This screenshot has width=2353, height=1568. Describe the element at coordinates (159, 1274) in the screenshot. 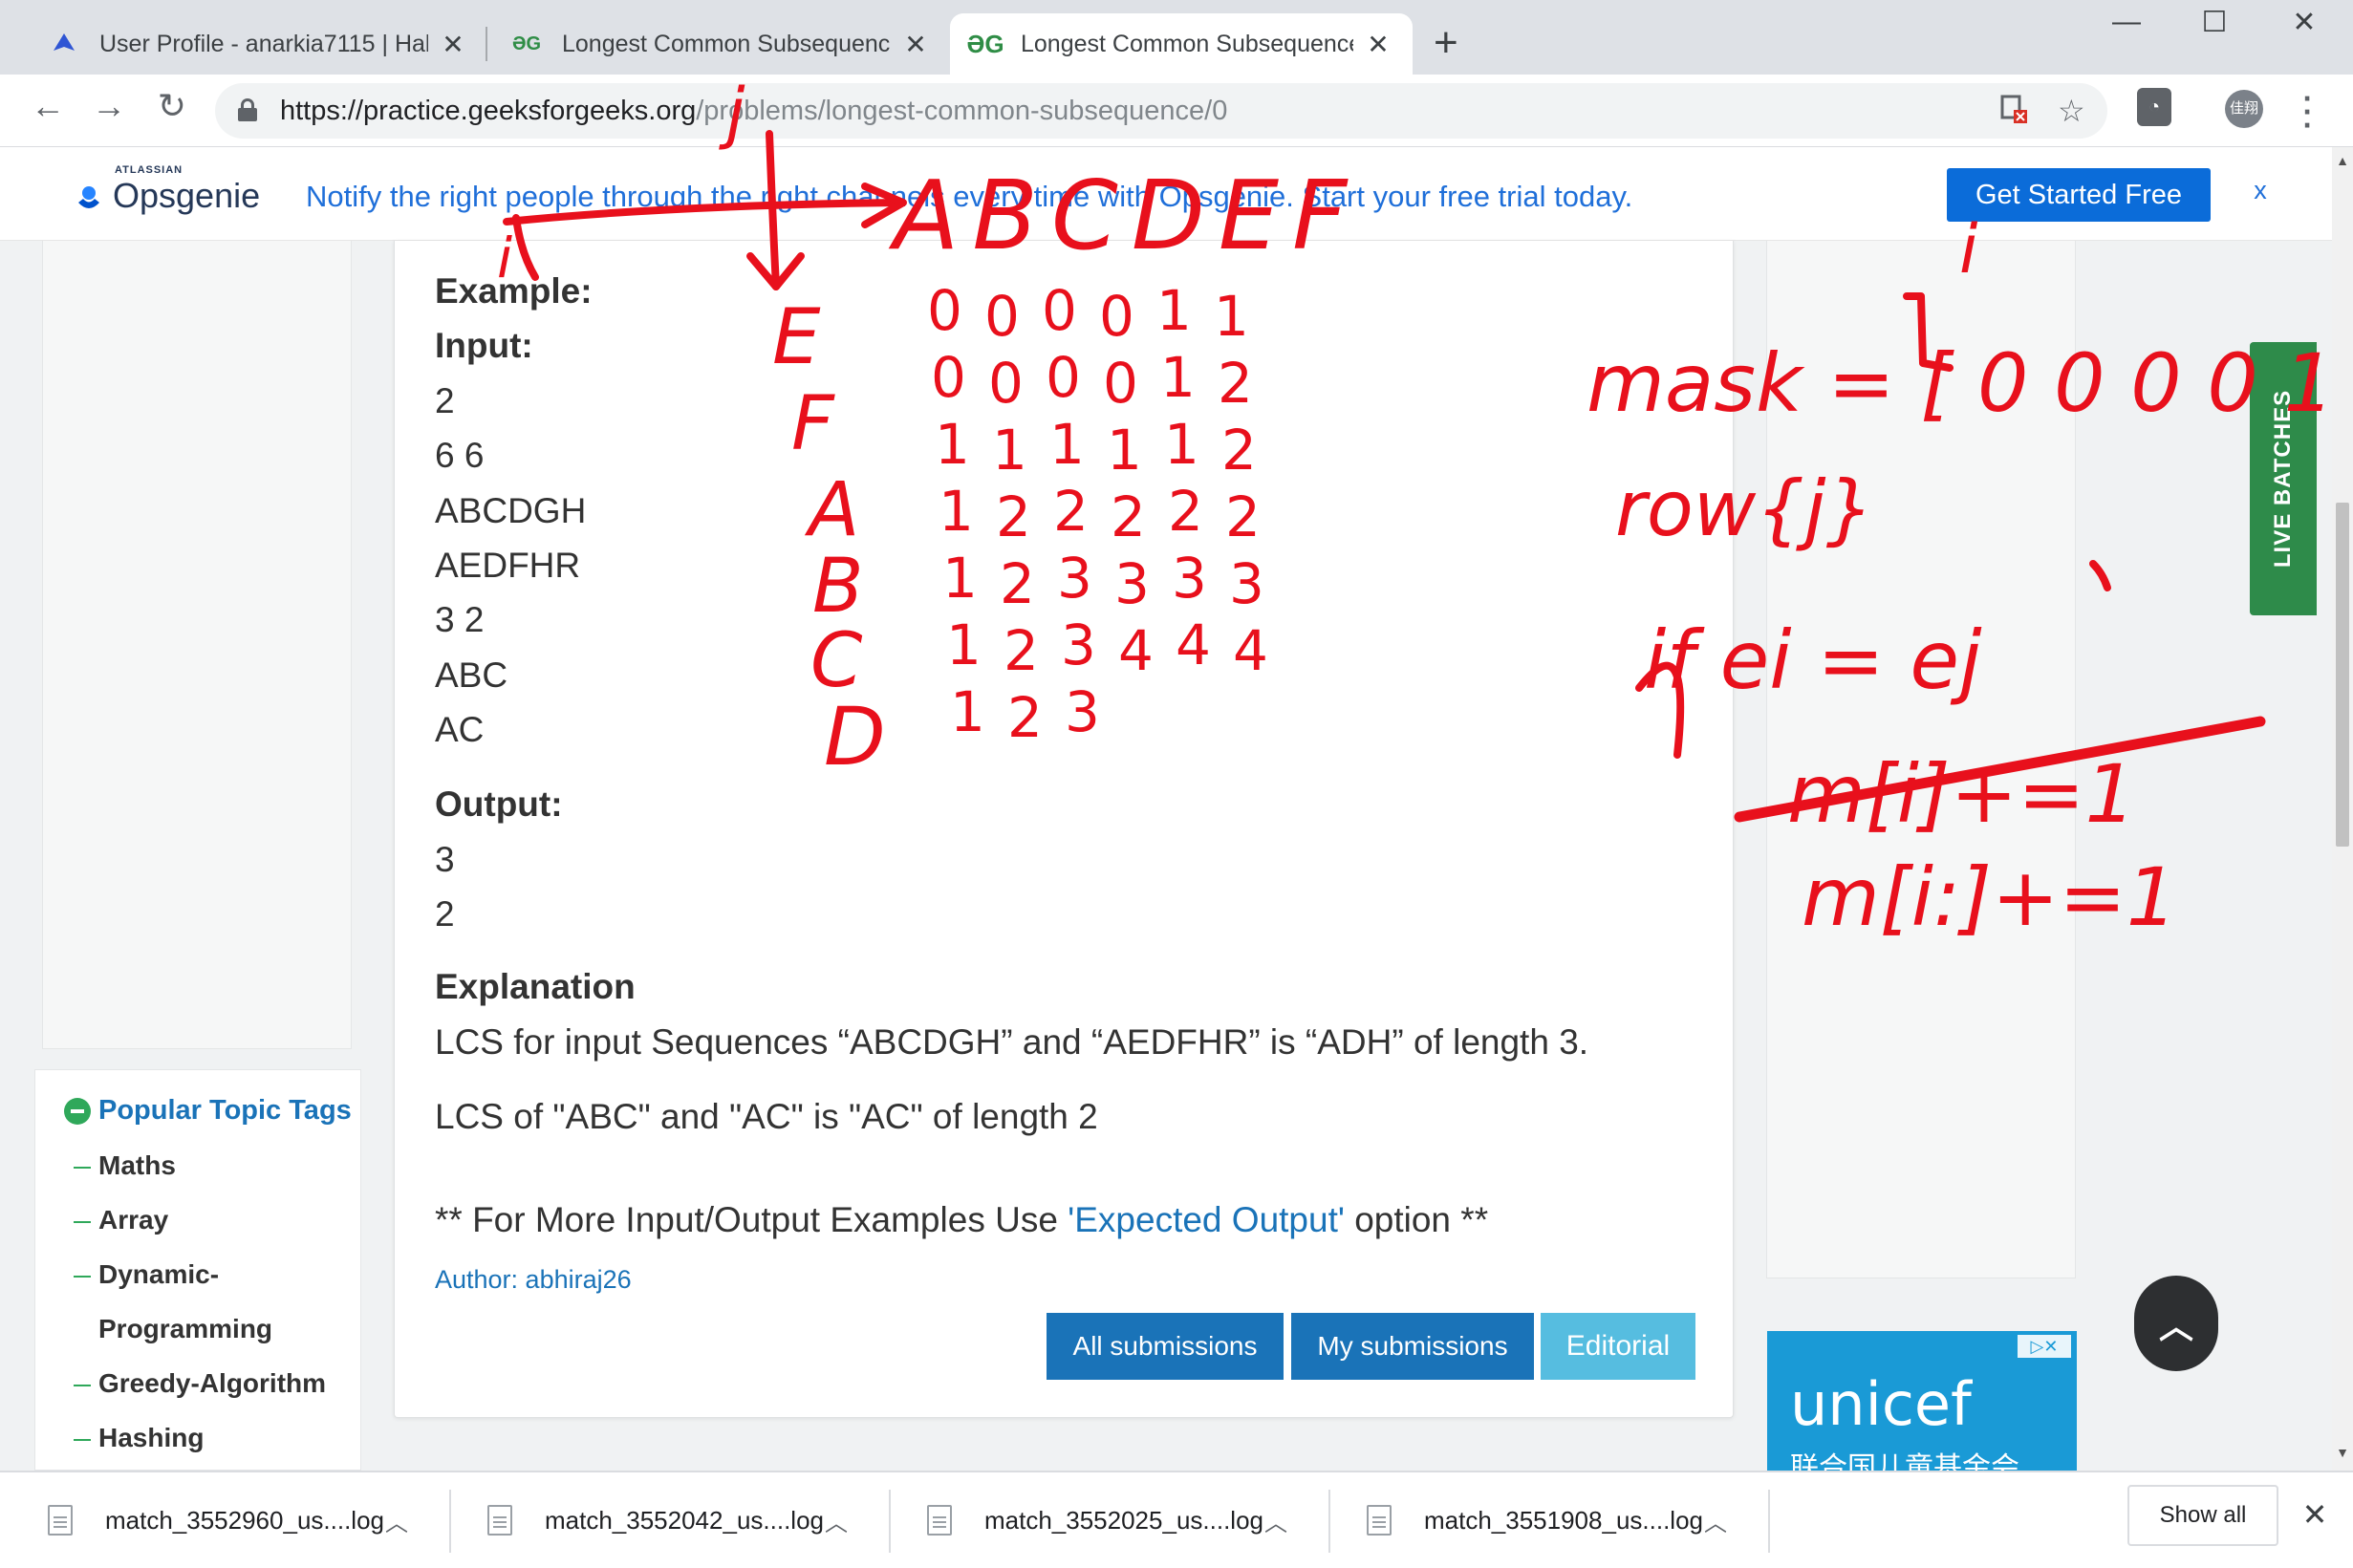

I see `tag-label: Dynamic-` at that location.